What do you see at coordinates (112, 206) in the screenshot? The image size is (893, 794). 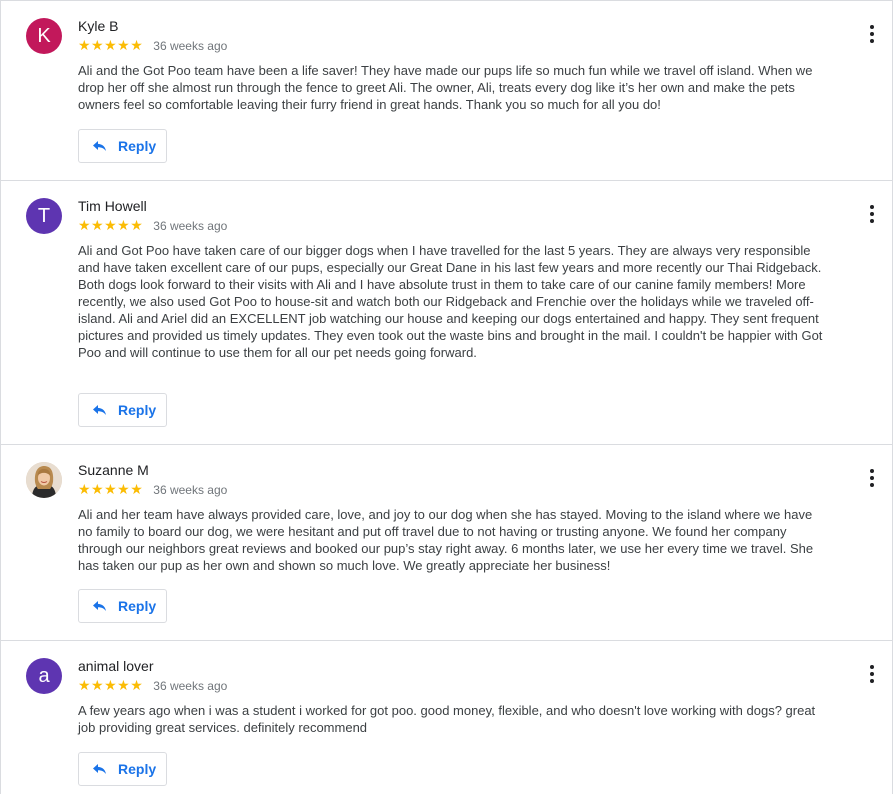 I see `reviewer-name: Tim Howell` at bounding box center [112, 206].